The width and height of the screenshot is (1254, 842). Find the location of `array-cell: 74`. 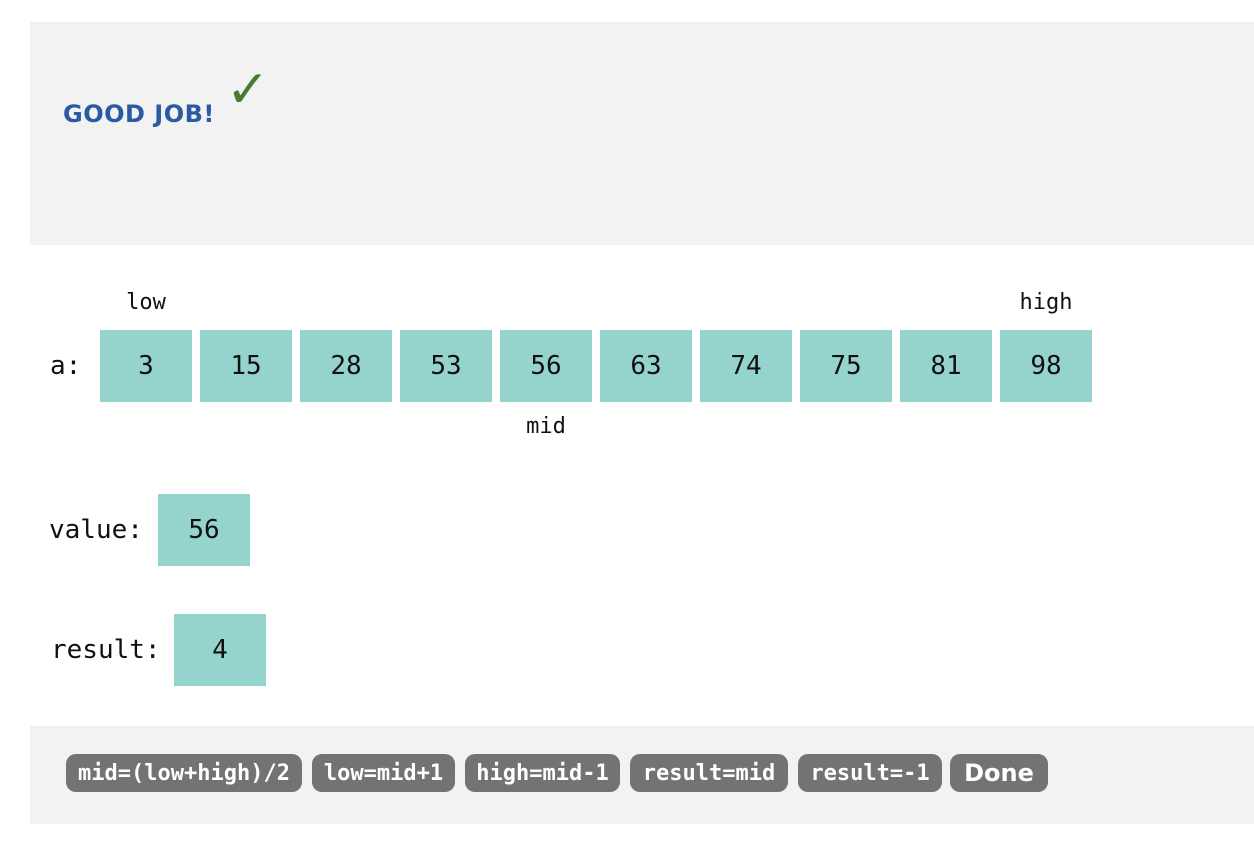

array-cell: 74 is located at coordinates (746, 366).